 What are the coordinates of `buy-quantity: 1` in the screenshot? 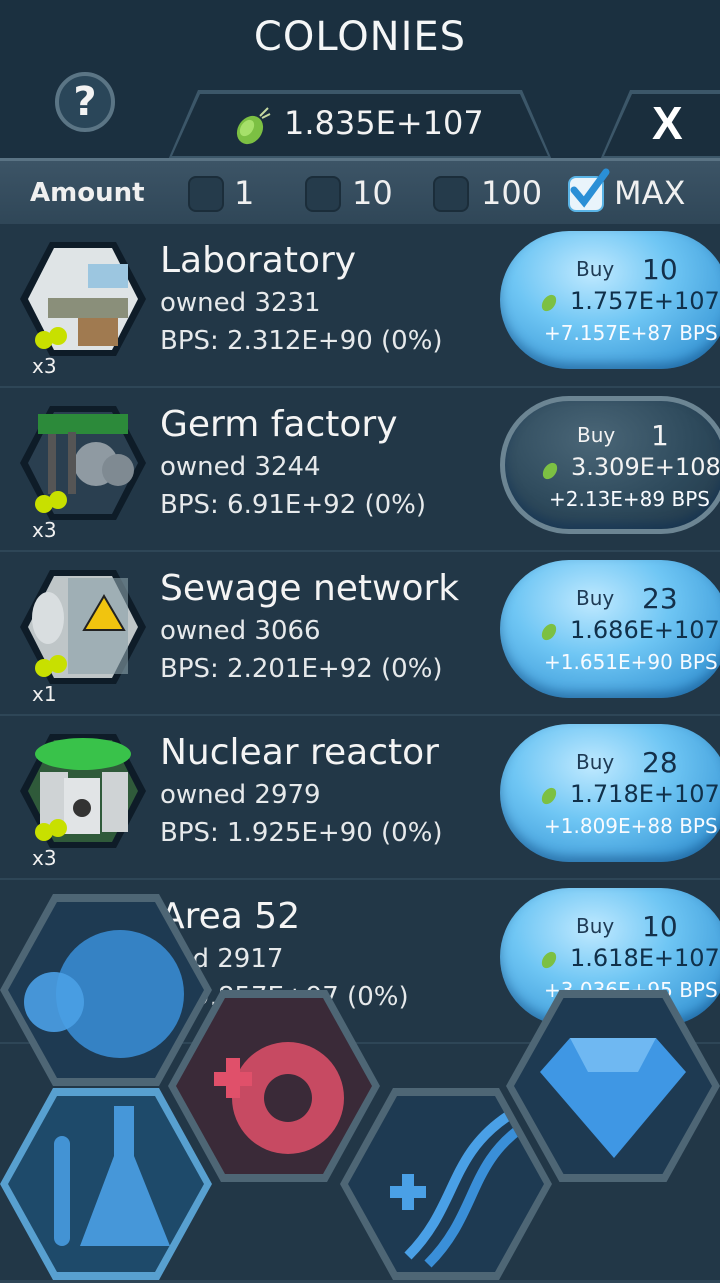 It's located at (660, 435).